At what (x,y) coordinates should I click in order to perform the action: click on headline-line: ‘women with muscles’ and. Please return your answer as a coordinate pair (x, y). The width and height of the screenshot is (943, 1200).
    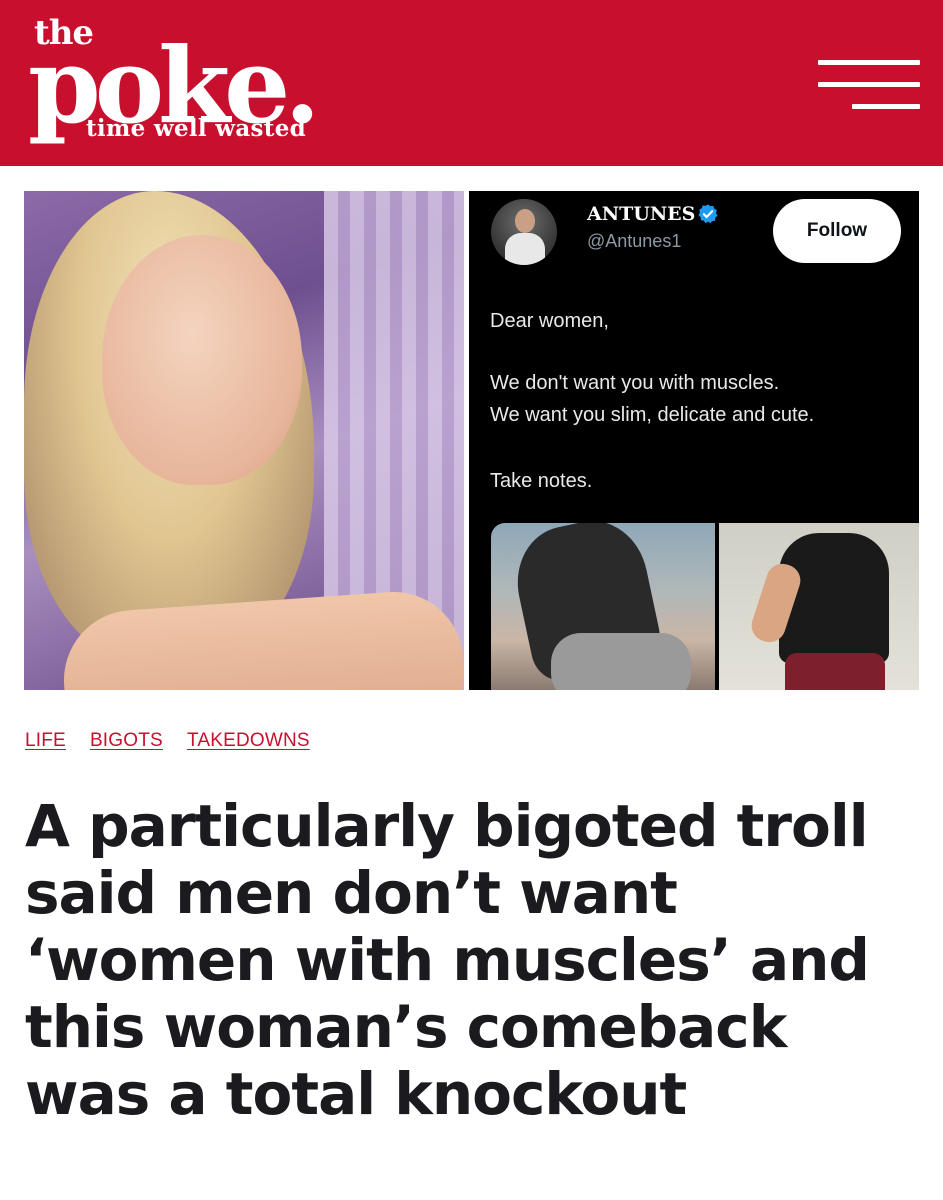
    Looking at the image, I should click on (447, 960).